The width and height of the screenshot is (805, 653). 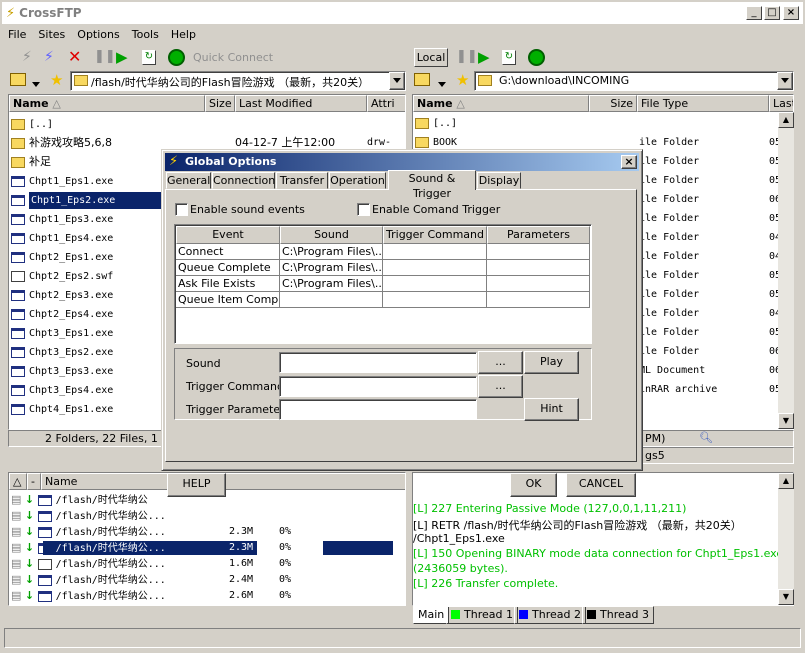 I want to click on local-path-combo-arrow, so click(x=785, y=81).